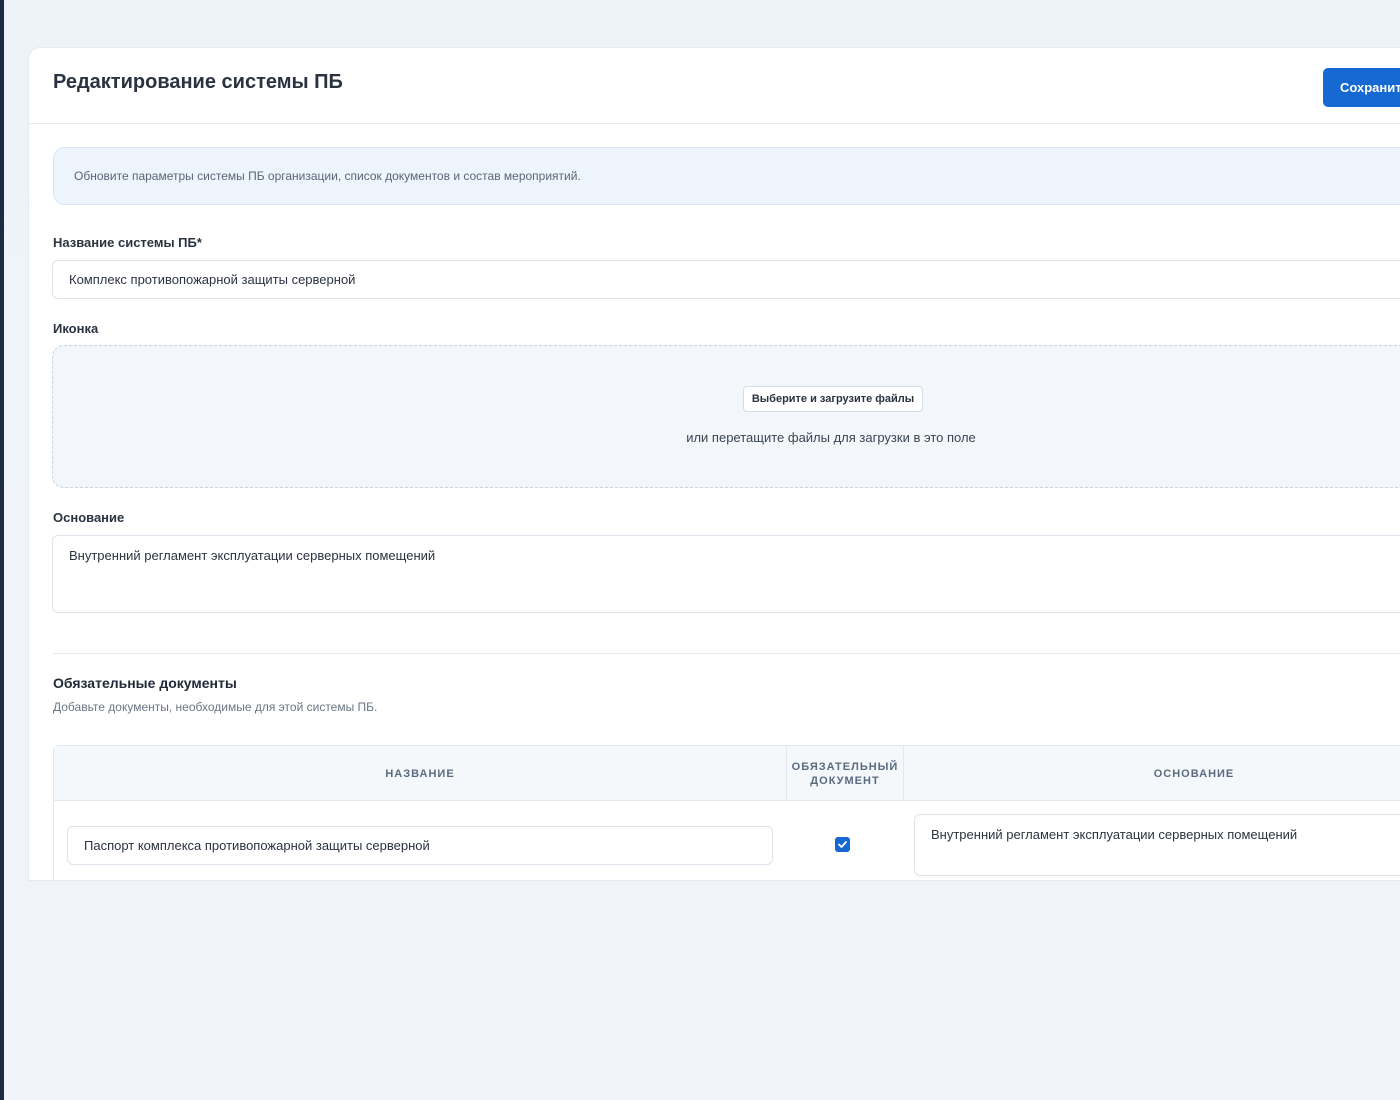  What do you see at coordinates (2, 550) in the screenshot?
I see `window-edge` at bounding box center [2, 550].